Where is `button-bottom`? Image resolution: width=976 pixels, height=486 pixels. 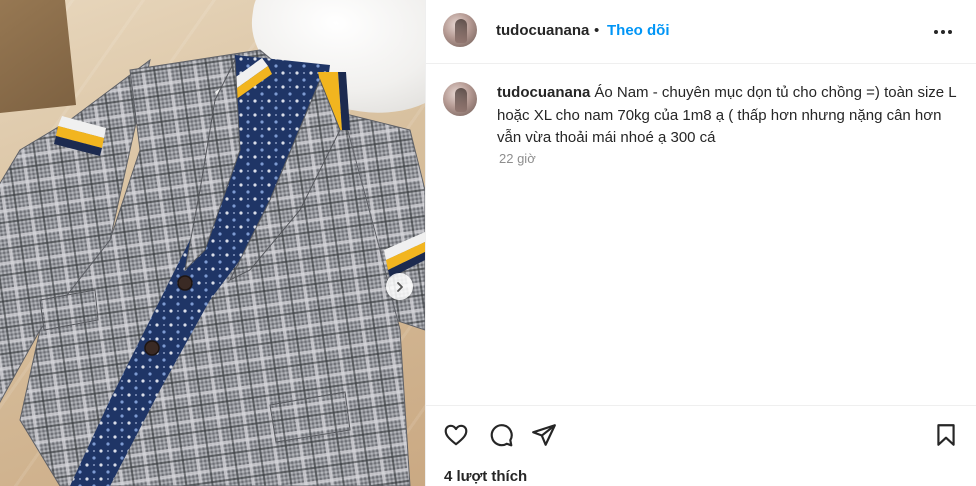
button-bottom is located at coordinates (152, 348).